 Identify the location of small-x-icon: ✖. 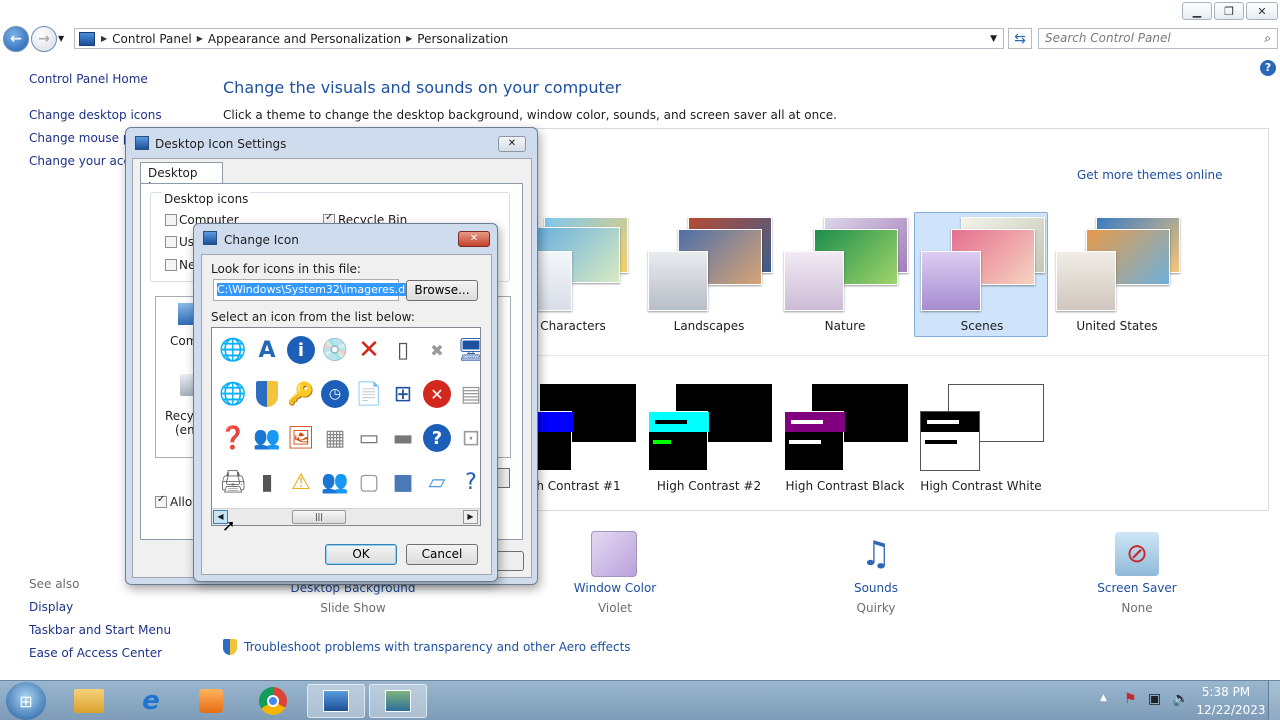
(437, 350).